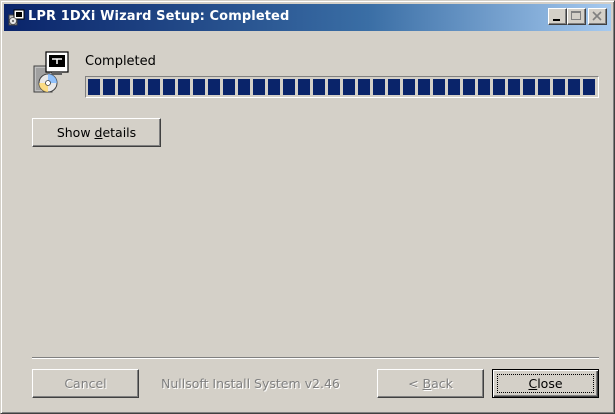 This screenshot has height=414, width=615. I want to click on close-label: Close, so click(545, 383).